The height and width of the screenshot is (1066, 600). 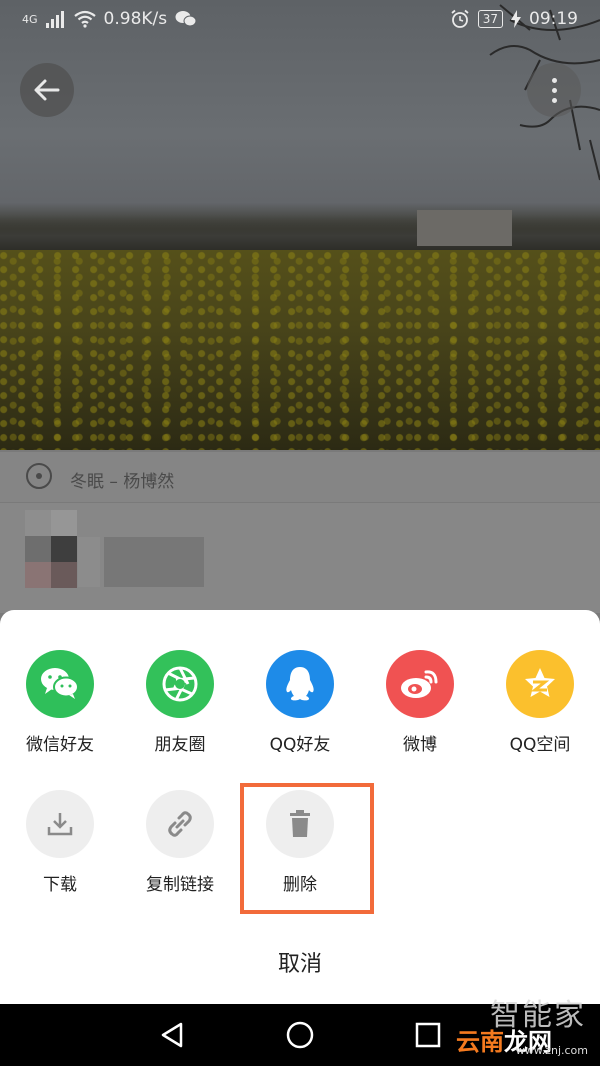 I want to click on square-recents-icon, so click(x=428, y=1035).